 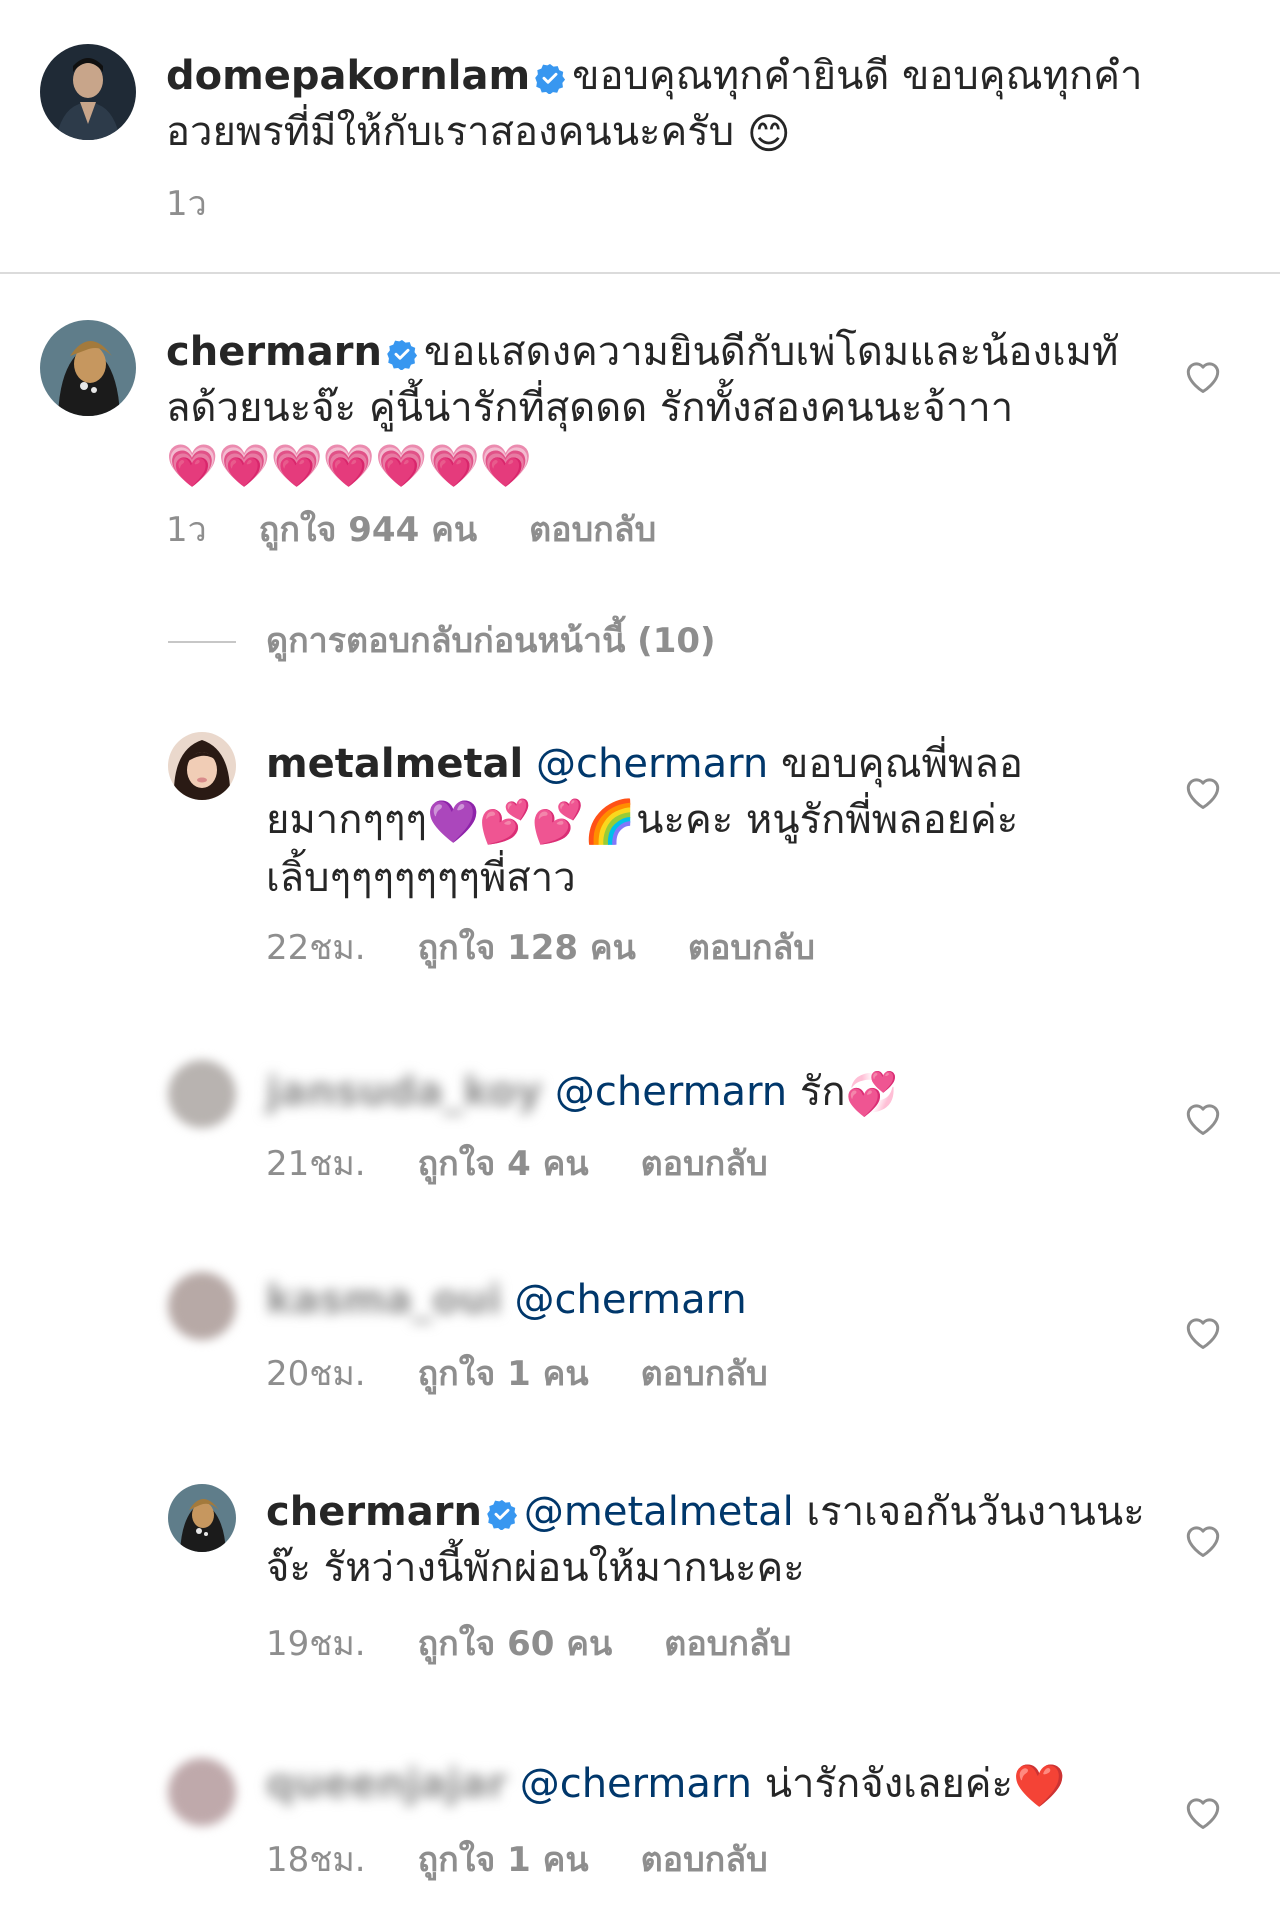 I want to click on avatar-metalmetal, so click(x=202, y=766).